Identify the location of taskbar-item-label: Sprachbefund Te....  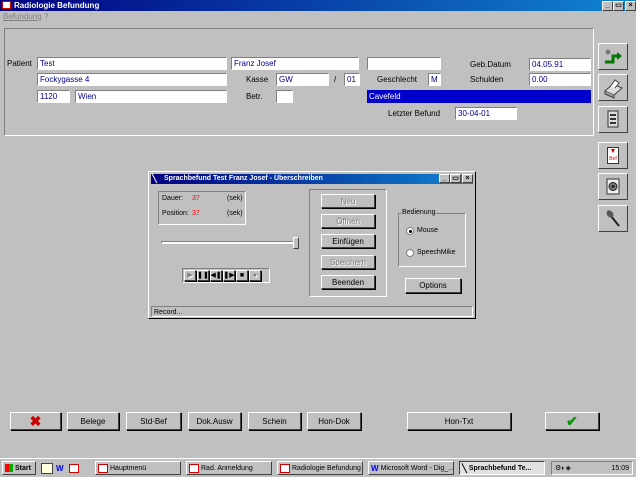
(500, 468).